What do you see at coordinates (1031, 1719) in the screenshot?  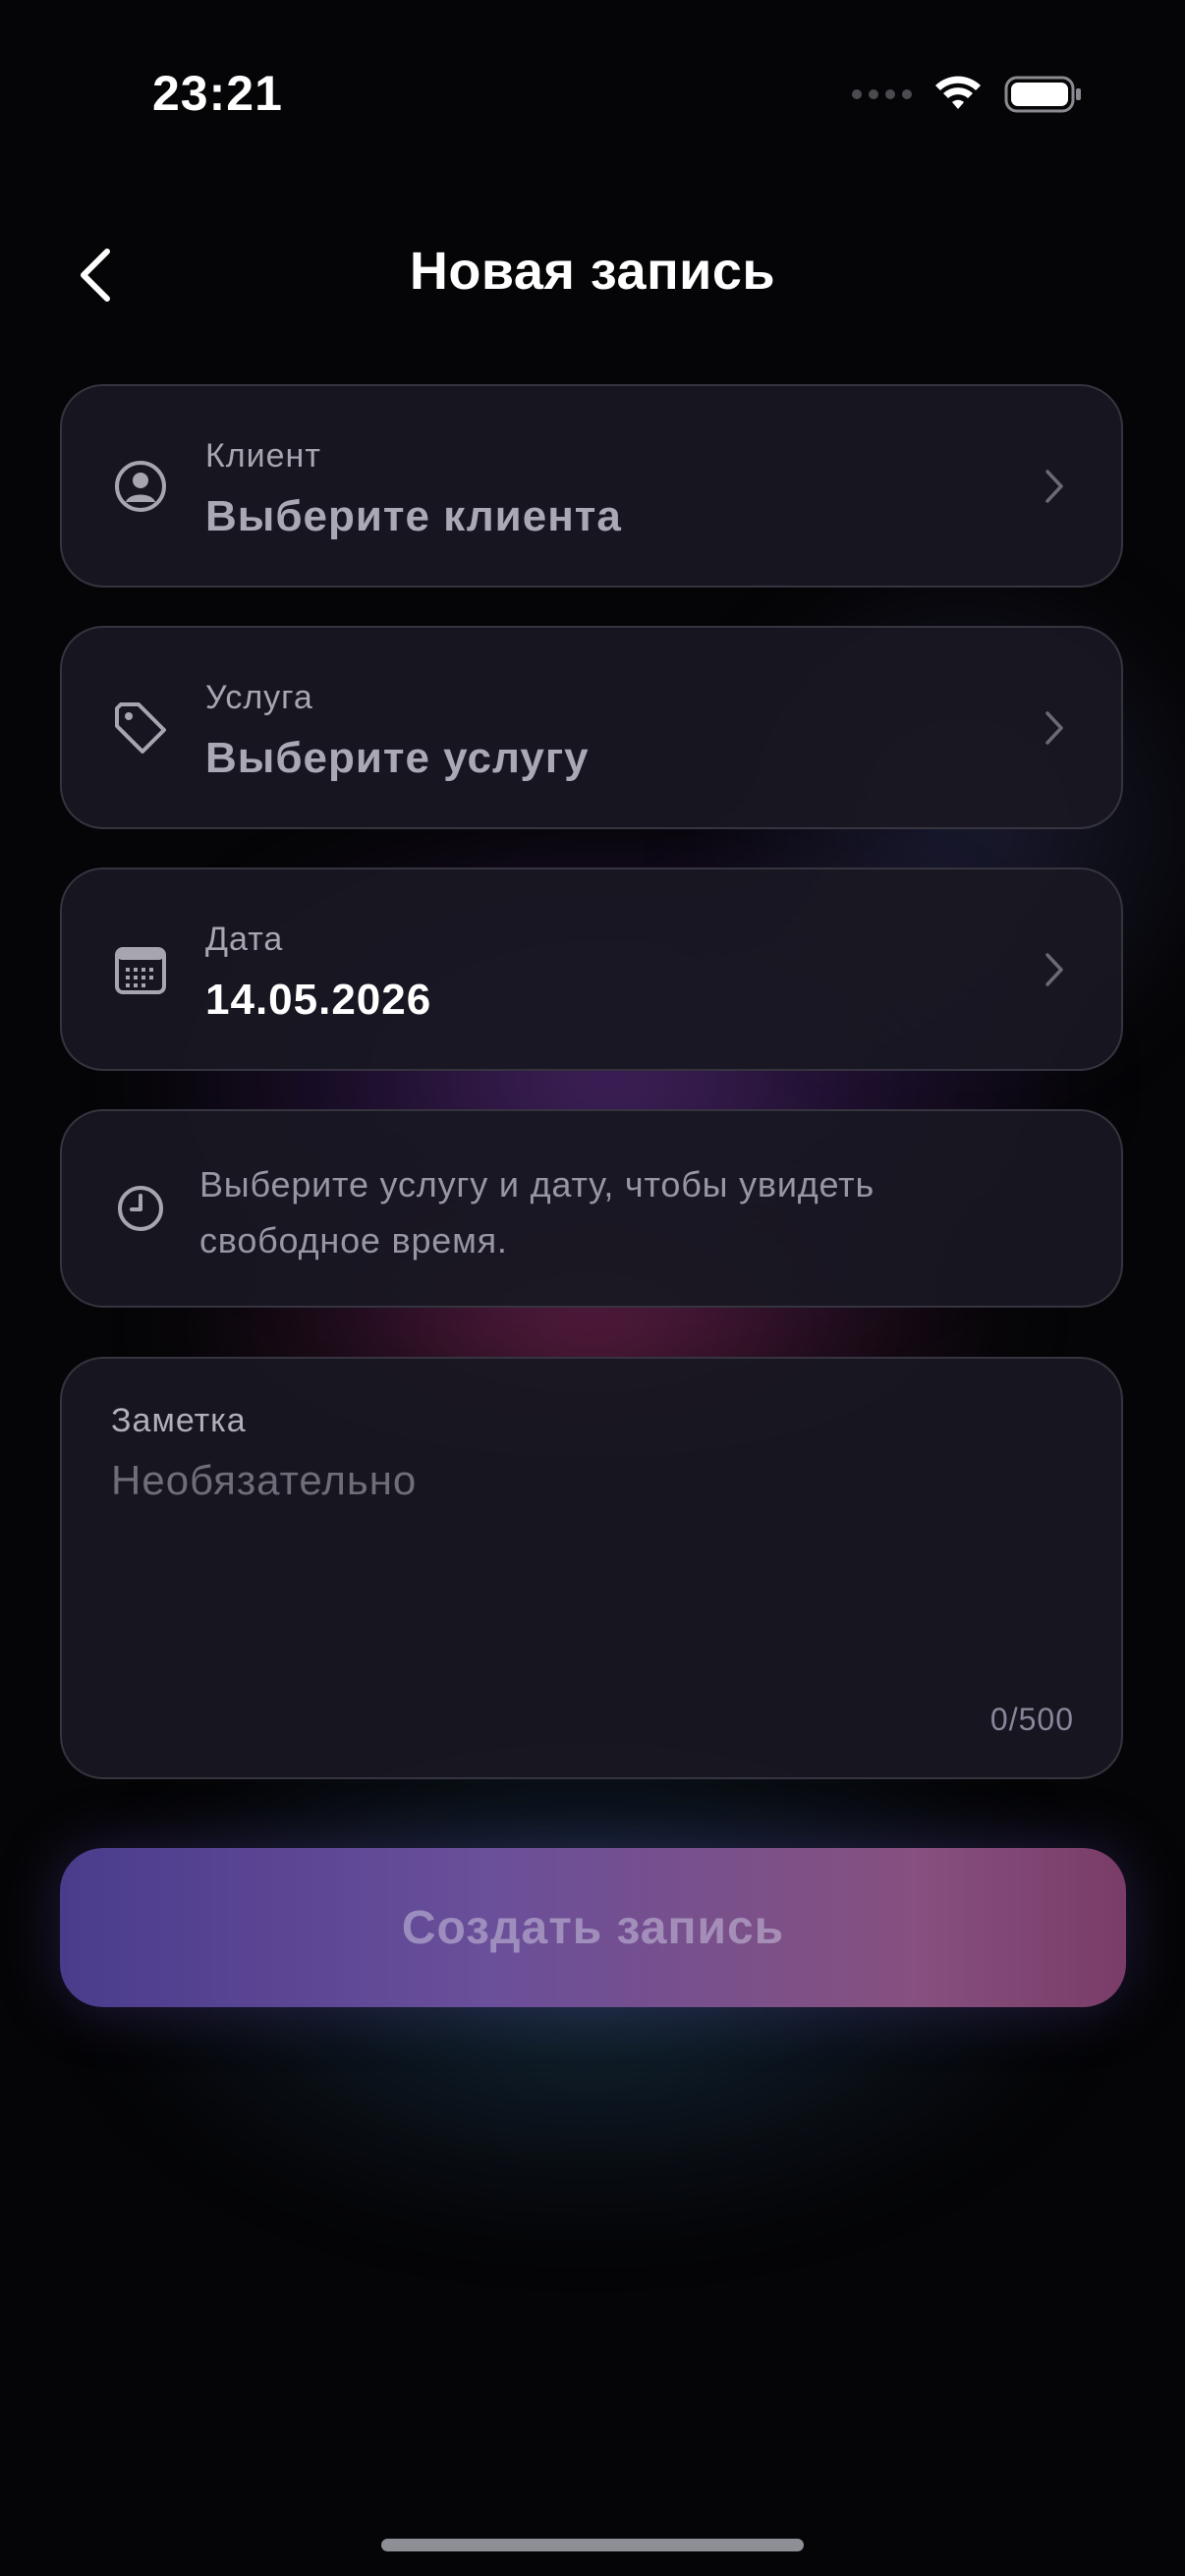 I see `note-char-counter: 0/500` at bounding box center [1031, 1719].